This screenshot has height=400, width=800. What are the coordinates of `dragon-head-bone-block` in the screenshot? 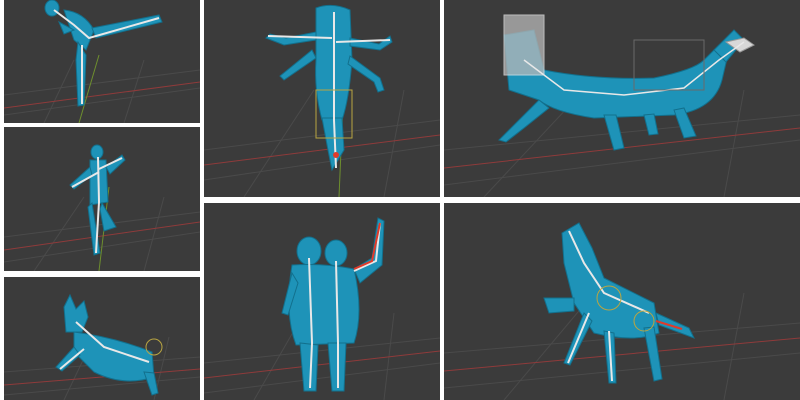 It's located at (524, 45).